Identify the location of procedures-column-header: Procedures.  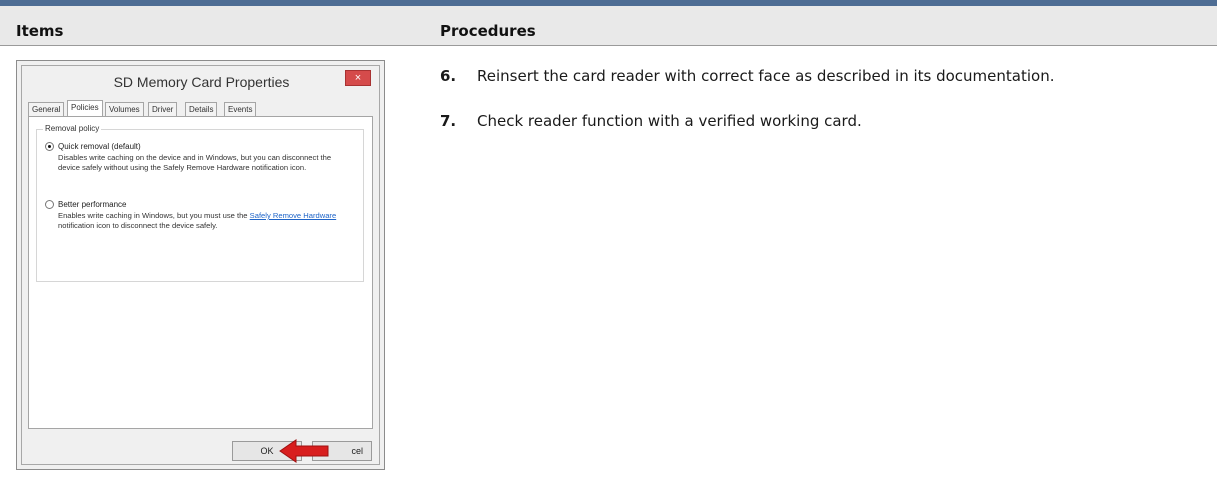
(488, 31).